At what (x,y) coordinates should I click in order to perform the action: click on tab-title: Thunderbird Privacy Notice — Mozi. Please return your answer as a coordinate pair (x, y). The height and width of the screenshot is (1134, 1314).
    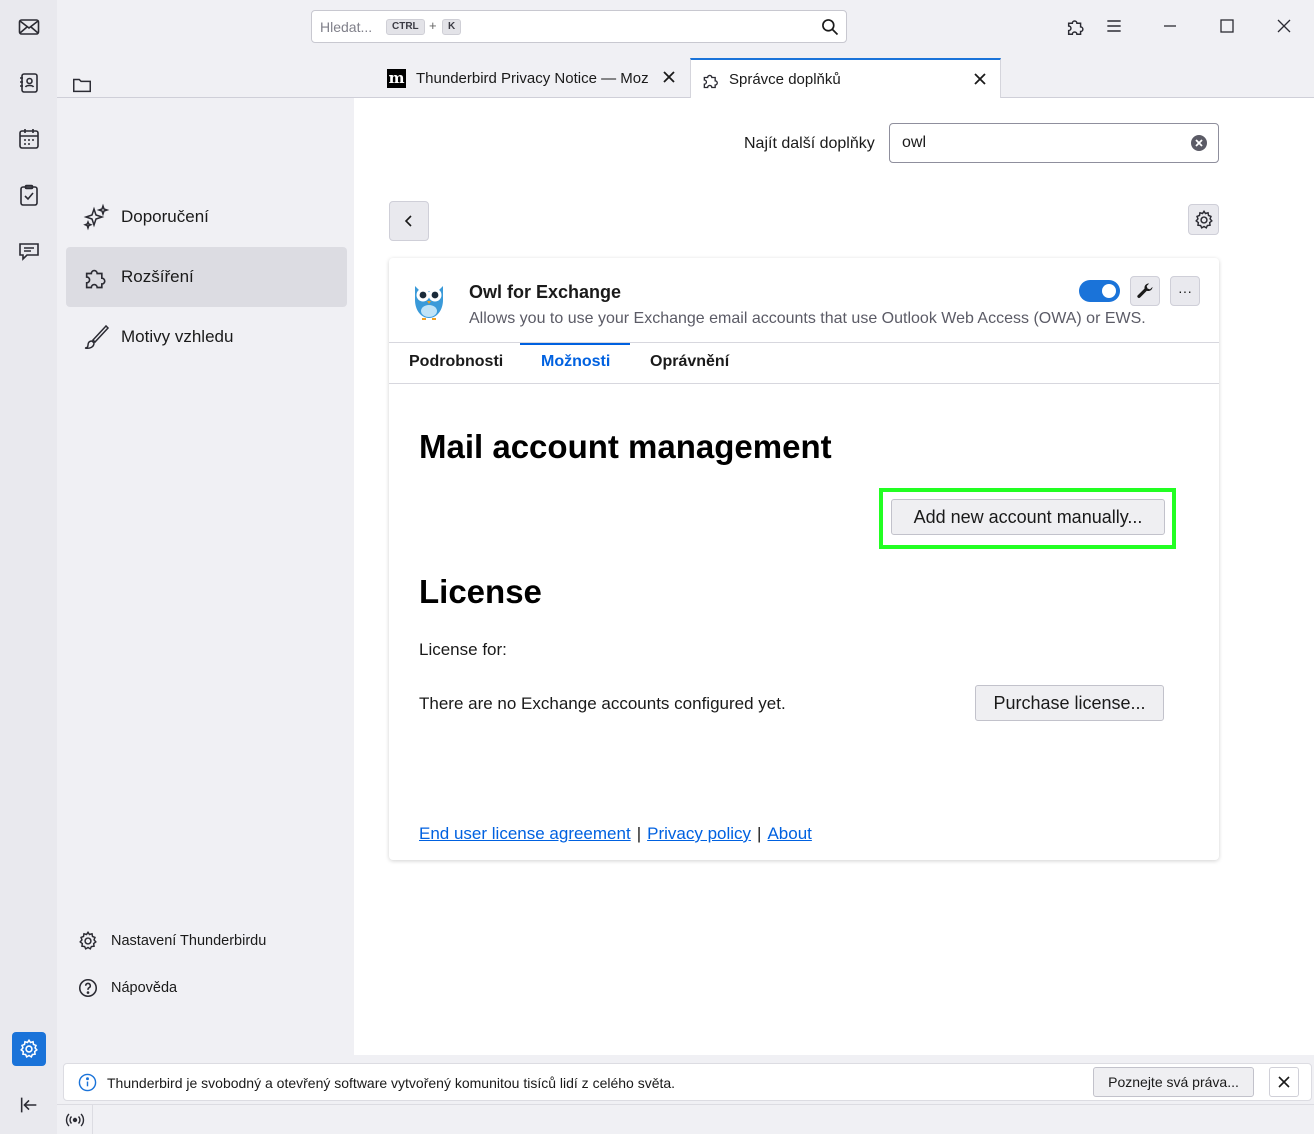
    Looking at the image, I should click on (532, 78).